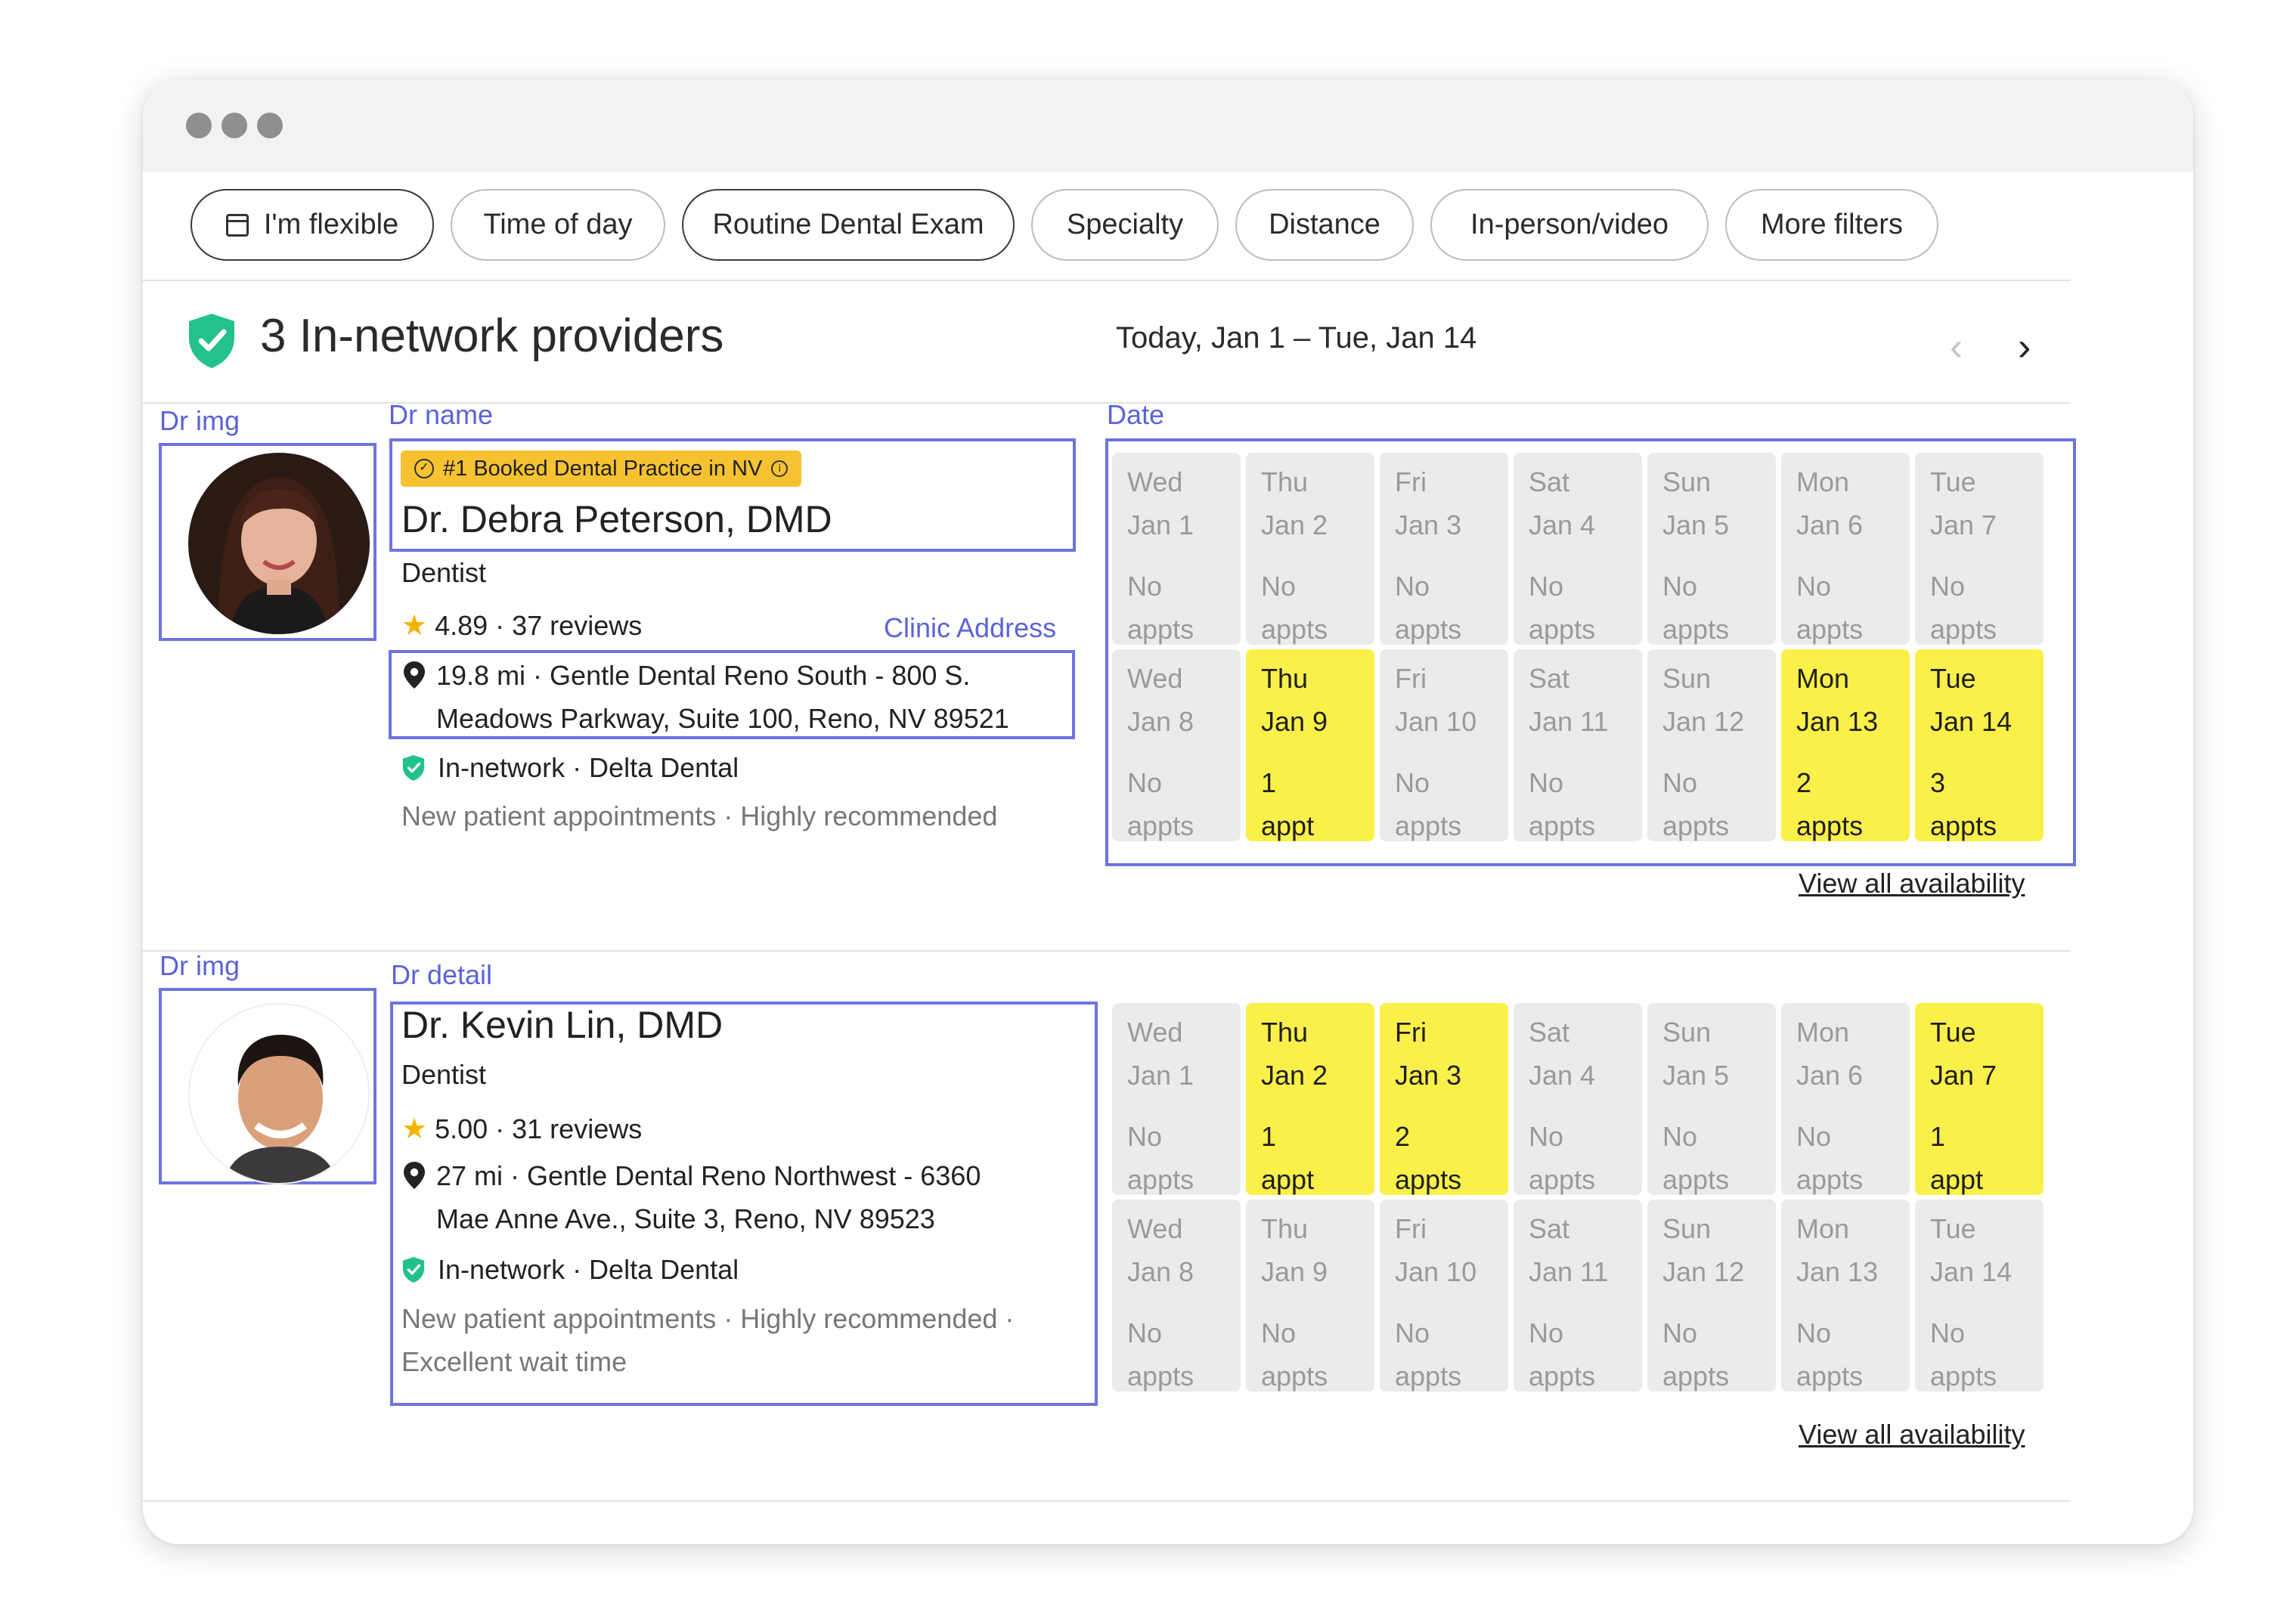 This screenshot has width=2296, height=1613. I want to click on availability-slot-empty: Sat Jan 4 No appts, so click(1578, 549).